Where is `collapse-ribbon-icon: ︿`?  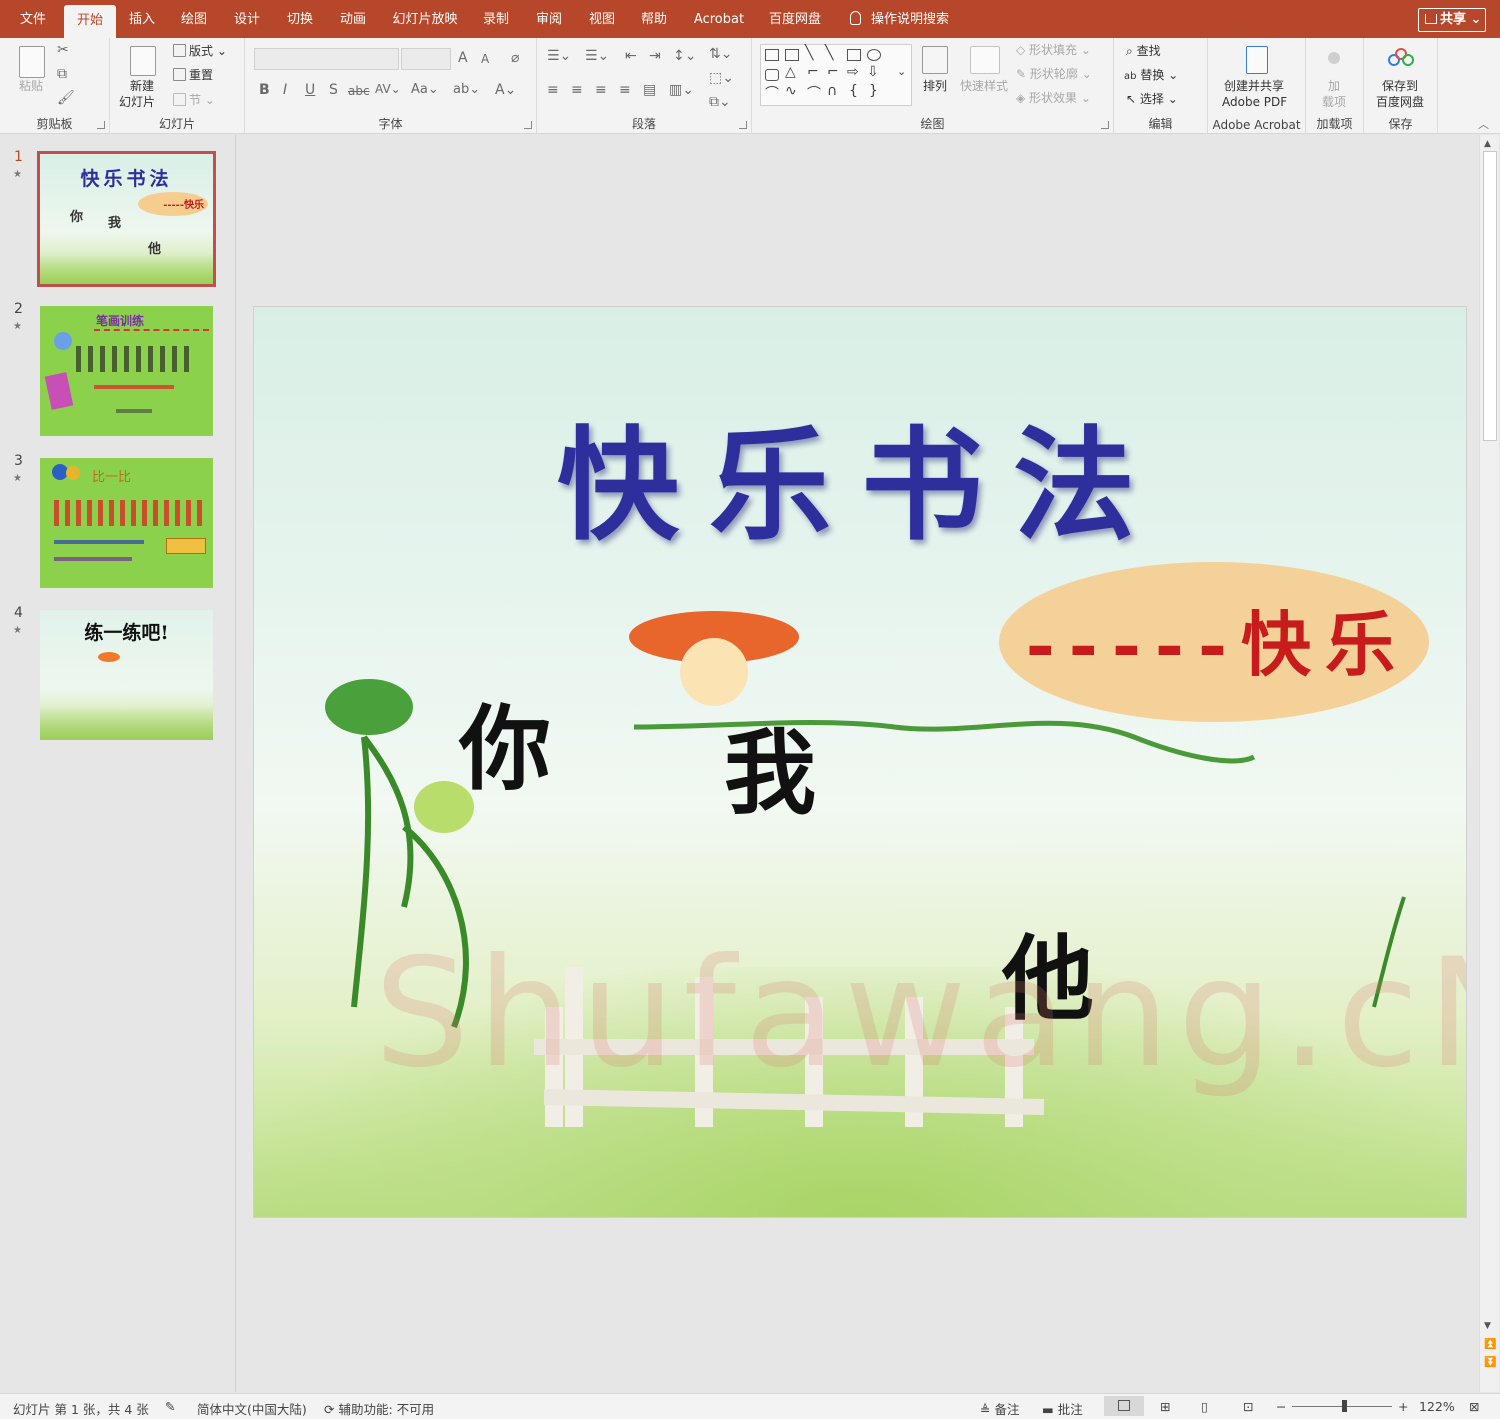 collapse-ribbon-icon: ︿ is located at coordinates (1483, 124).